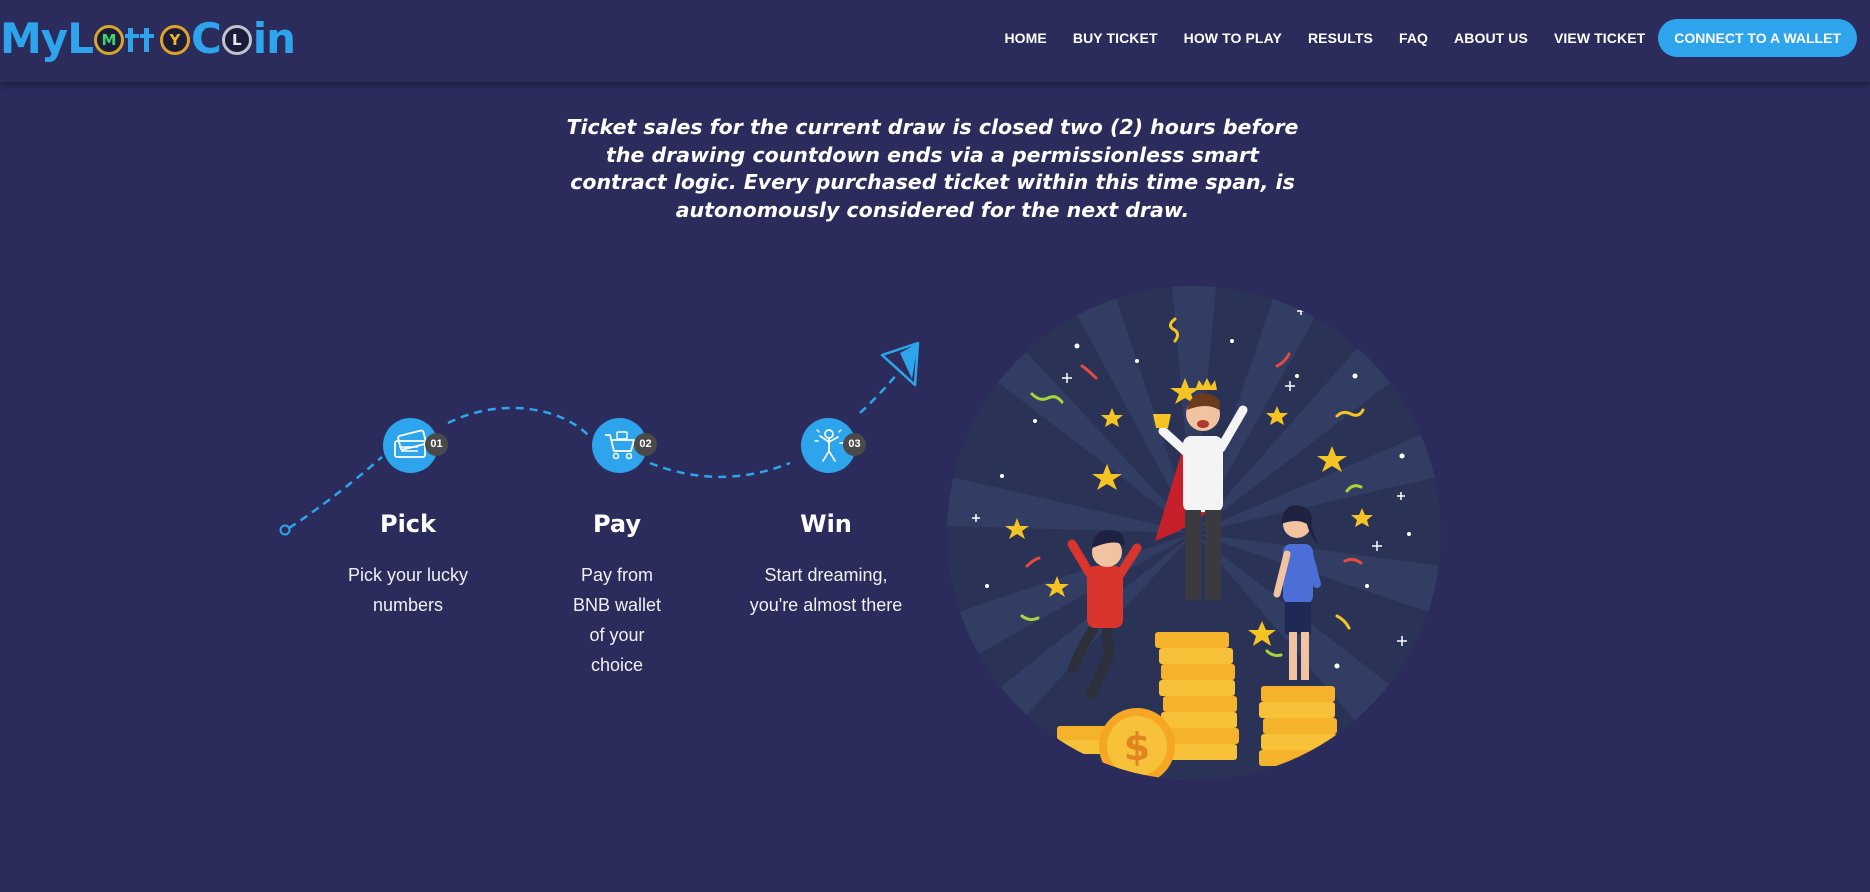 The image size is (1870, 892). I want to click on logo-suffix-in: in, so click(274, 38).